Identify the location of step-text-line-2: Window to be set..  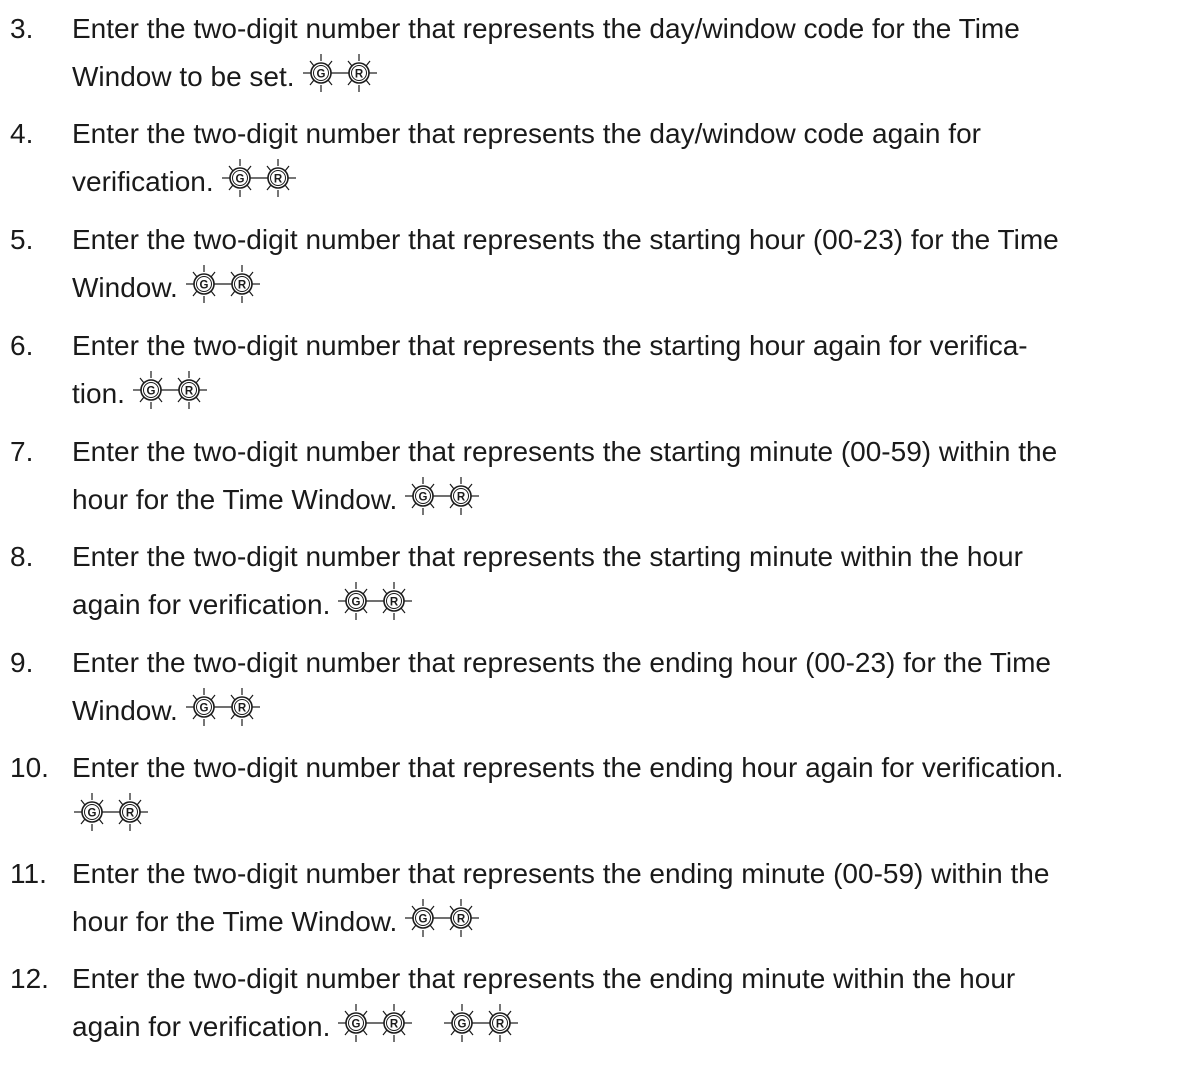
(183, 76).